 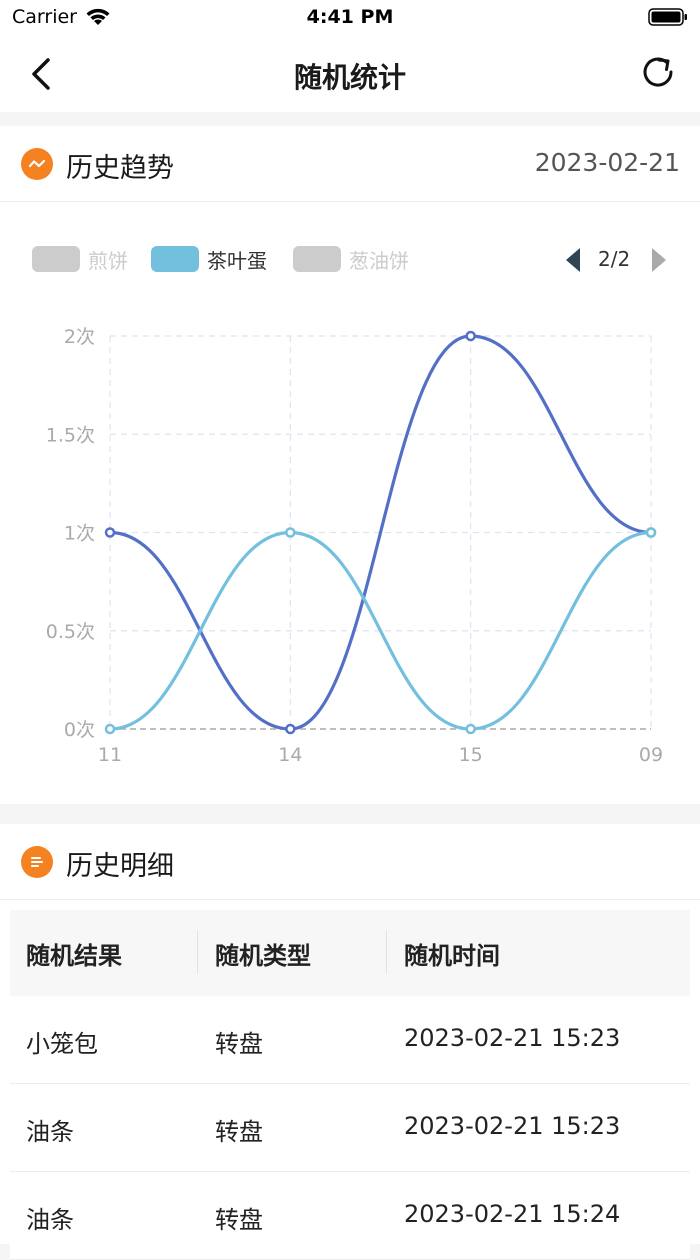 What do you see at coordinates (120, 168) in the screenshot?
I see `trend-title: 历史趋势` at bounding box center [120, 168].